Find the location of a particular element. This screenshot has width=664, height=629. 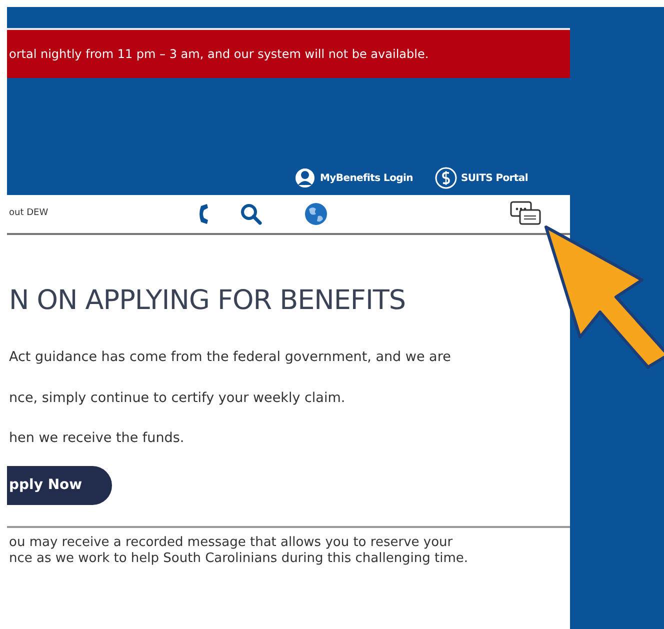

alert-text: ortal nightly from 11 pm – 3 am, and our system will not be available. is located at coordinates (219, 54).